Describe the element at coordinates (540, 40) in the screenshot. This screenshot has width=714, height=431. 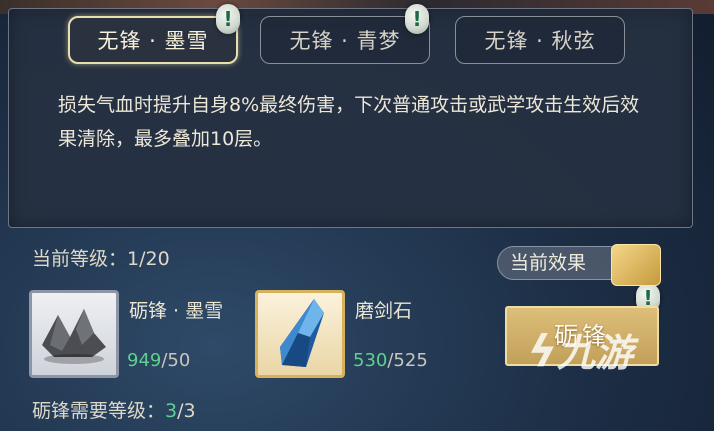
I see `tab-qiuxian: 无锋 · 秋弦` at that location.